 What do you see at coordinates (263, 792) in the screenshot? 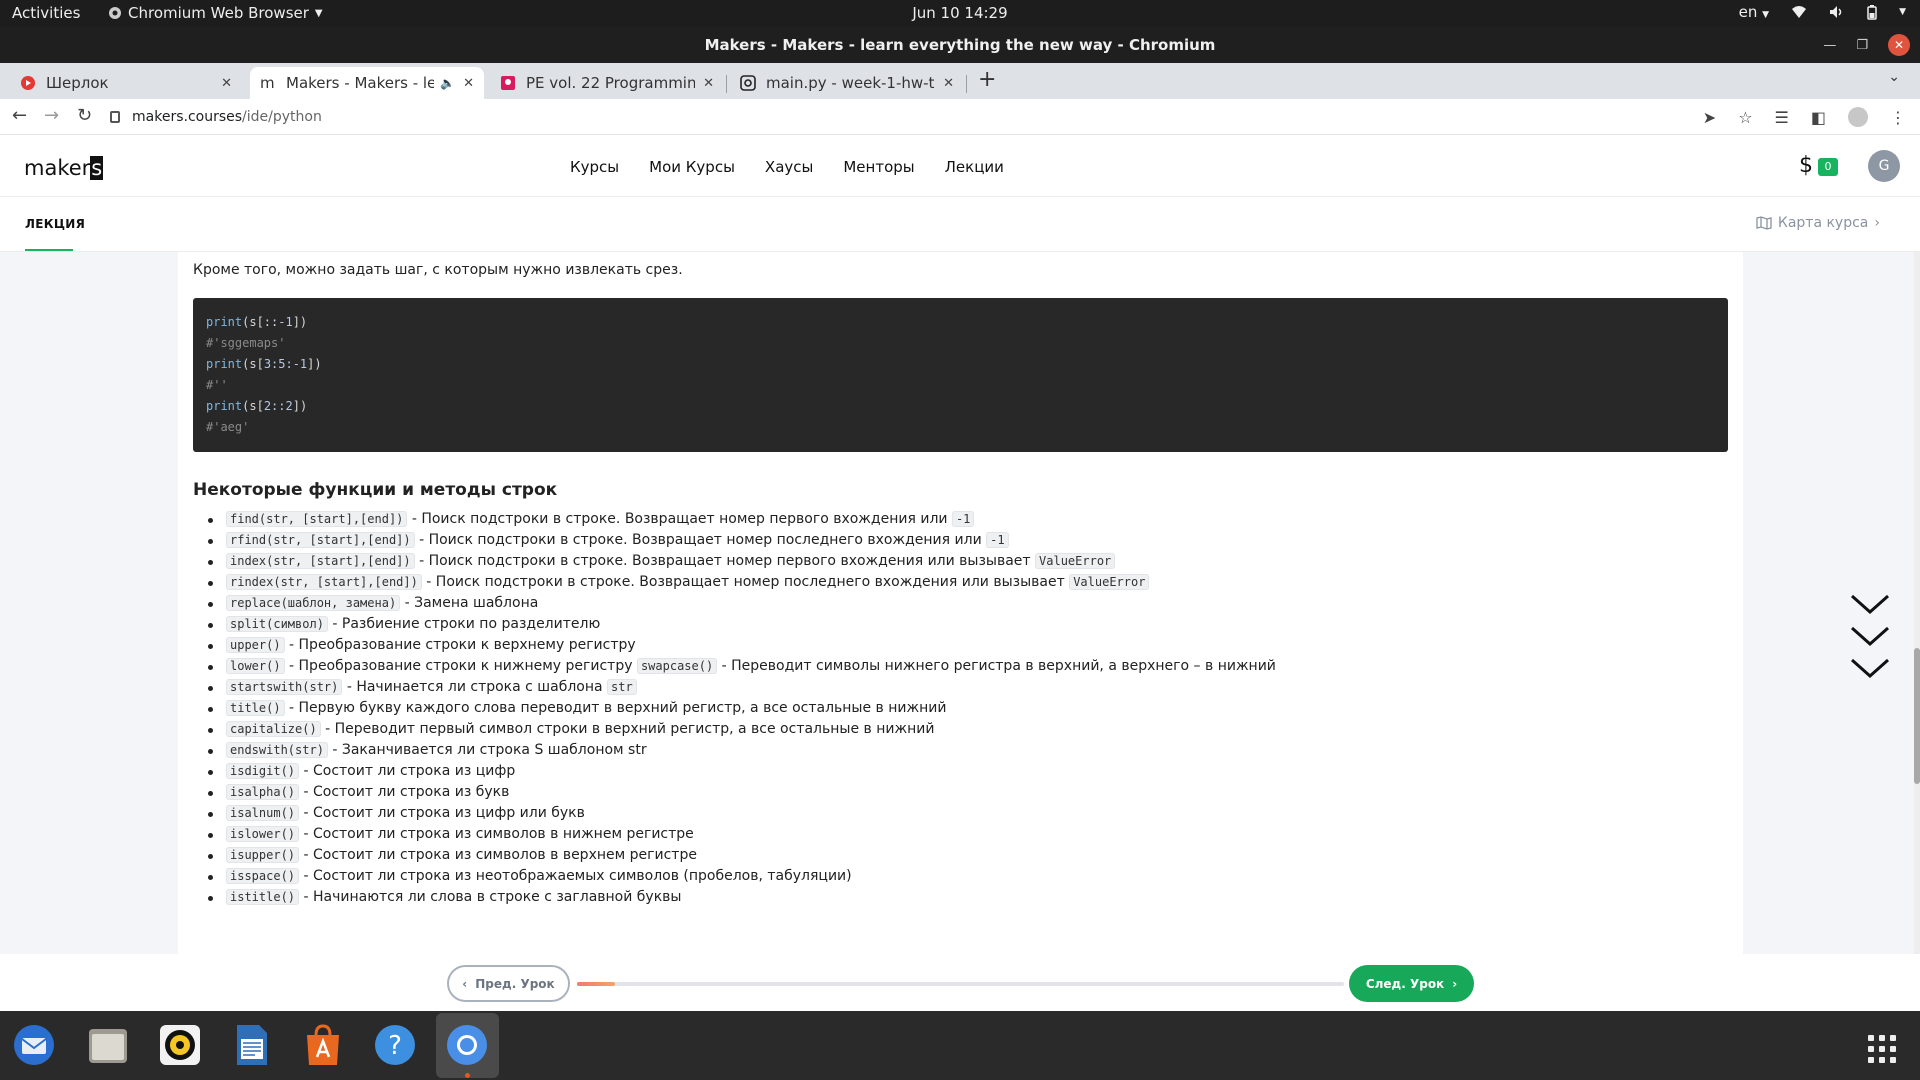
I see `method-code: isalpha()` at bounding box center [263, 792].